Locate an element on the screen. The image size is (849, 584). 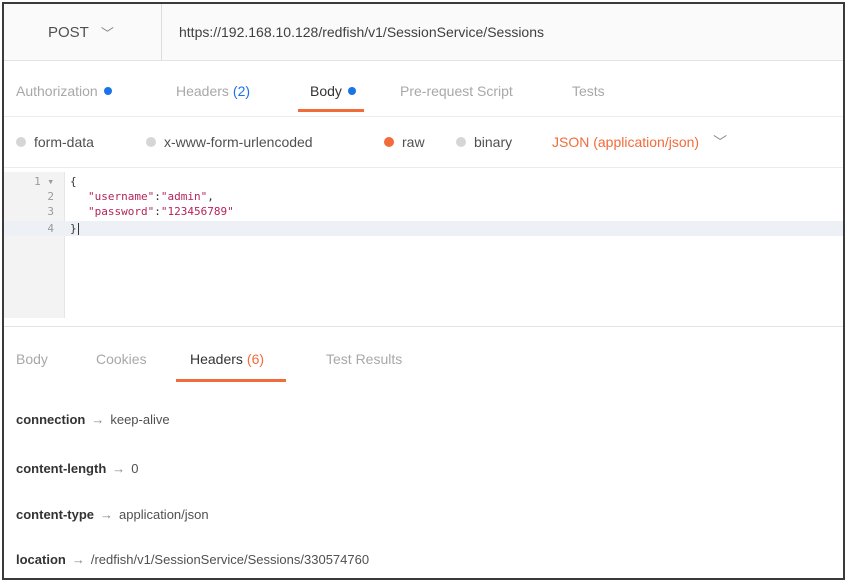
response-tabs: Body Cookies Headers (6) Test Results is located at coordinates (423, 360).